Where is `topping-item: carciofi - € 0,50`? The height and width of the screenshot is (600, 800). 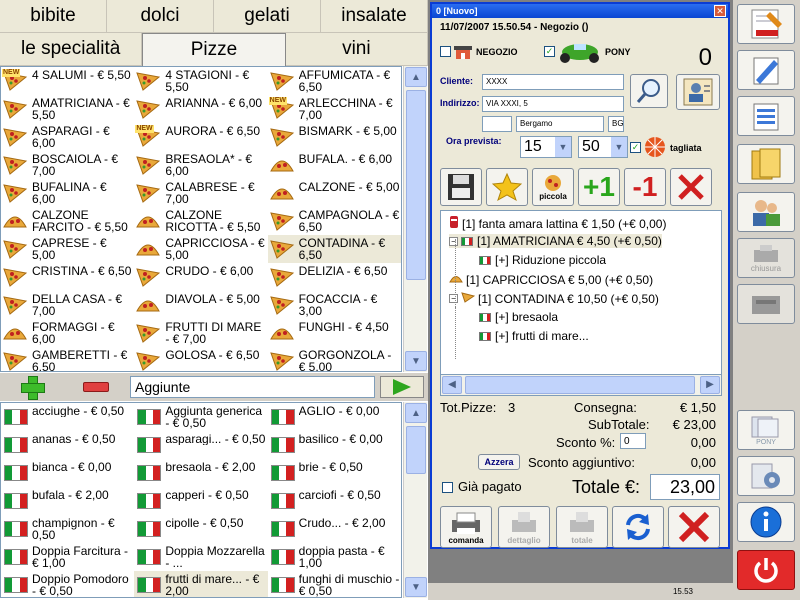
topping-item: carciofi - € 0,50 is located at coordinates (334, 501).